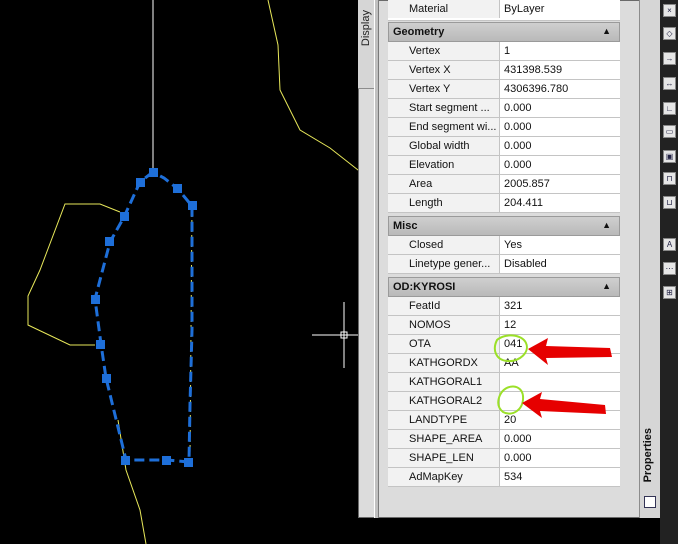 The height and width of the screenshot is (544, 678). What do you see at coordinates (669, 178) in the screenshot?
I see `toolbar-tool-icon: ⊓` at bounding box center [669, 178].